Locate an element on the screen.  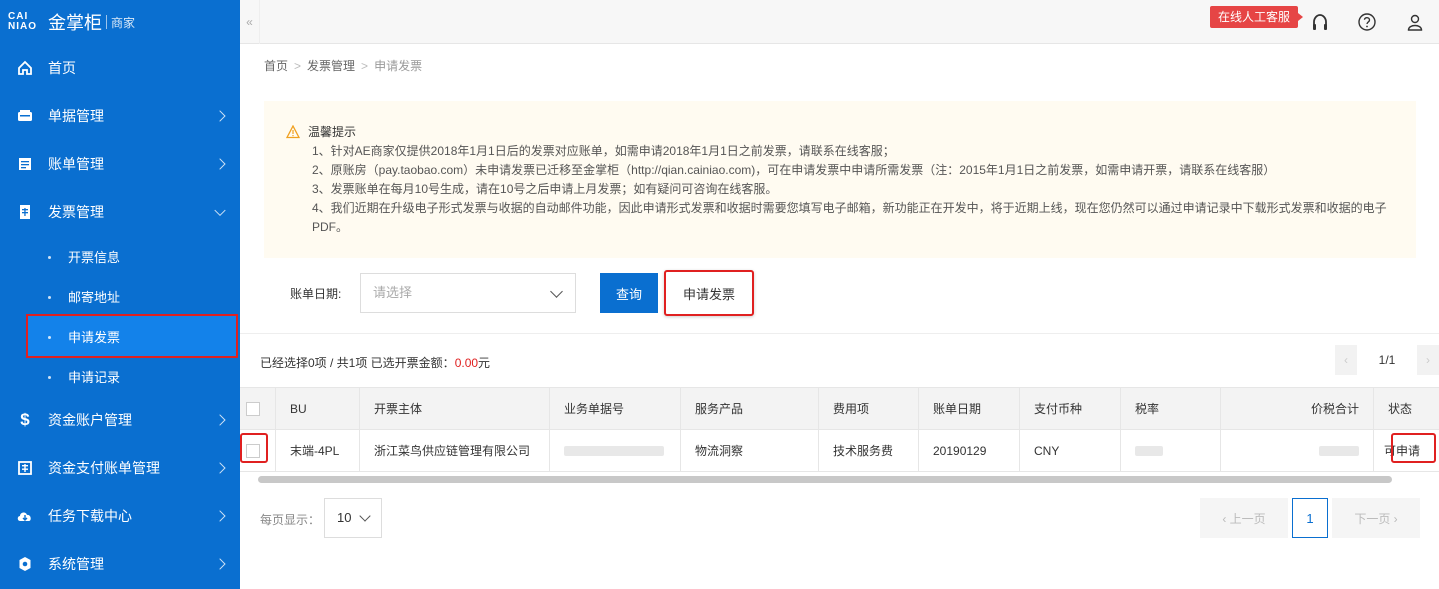
mini-pager-page: 1/1 is located at coordinates (1387, 360).